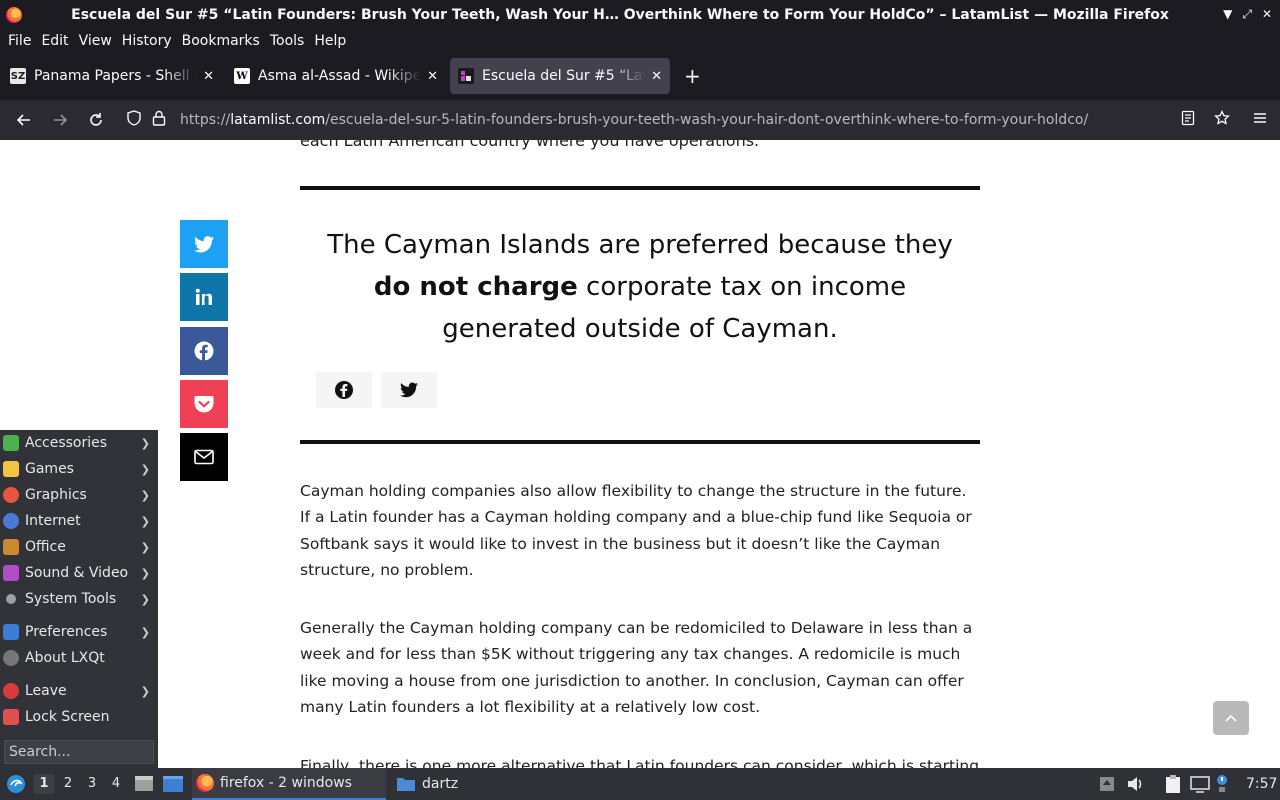 The height and width of the screenshot is (800, 1280). What do you see at coordinates (66, 443) in the screenshot?
I see `menu-item-label: Accessories` at bounding box center [66, 443].